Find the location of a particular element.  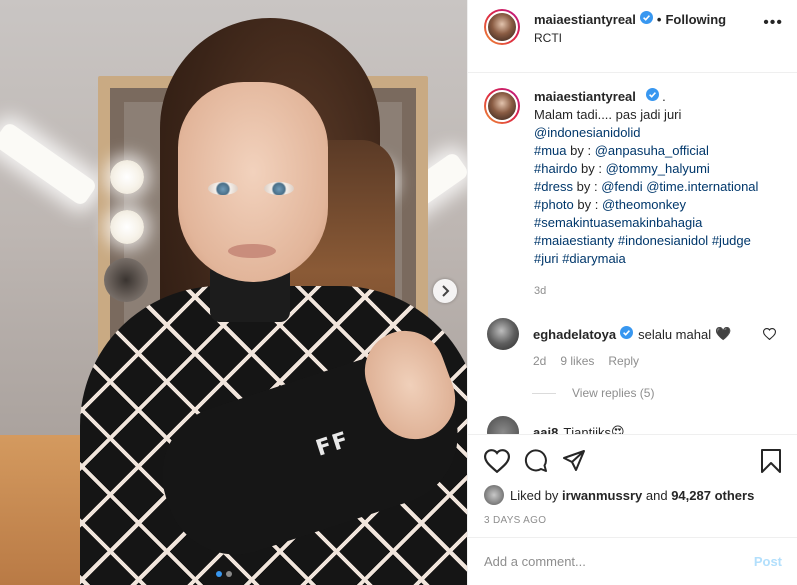

comment-icon is located at coordinates (535, 460).